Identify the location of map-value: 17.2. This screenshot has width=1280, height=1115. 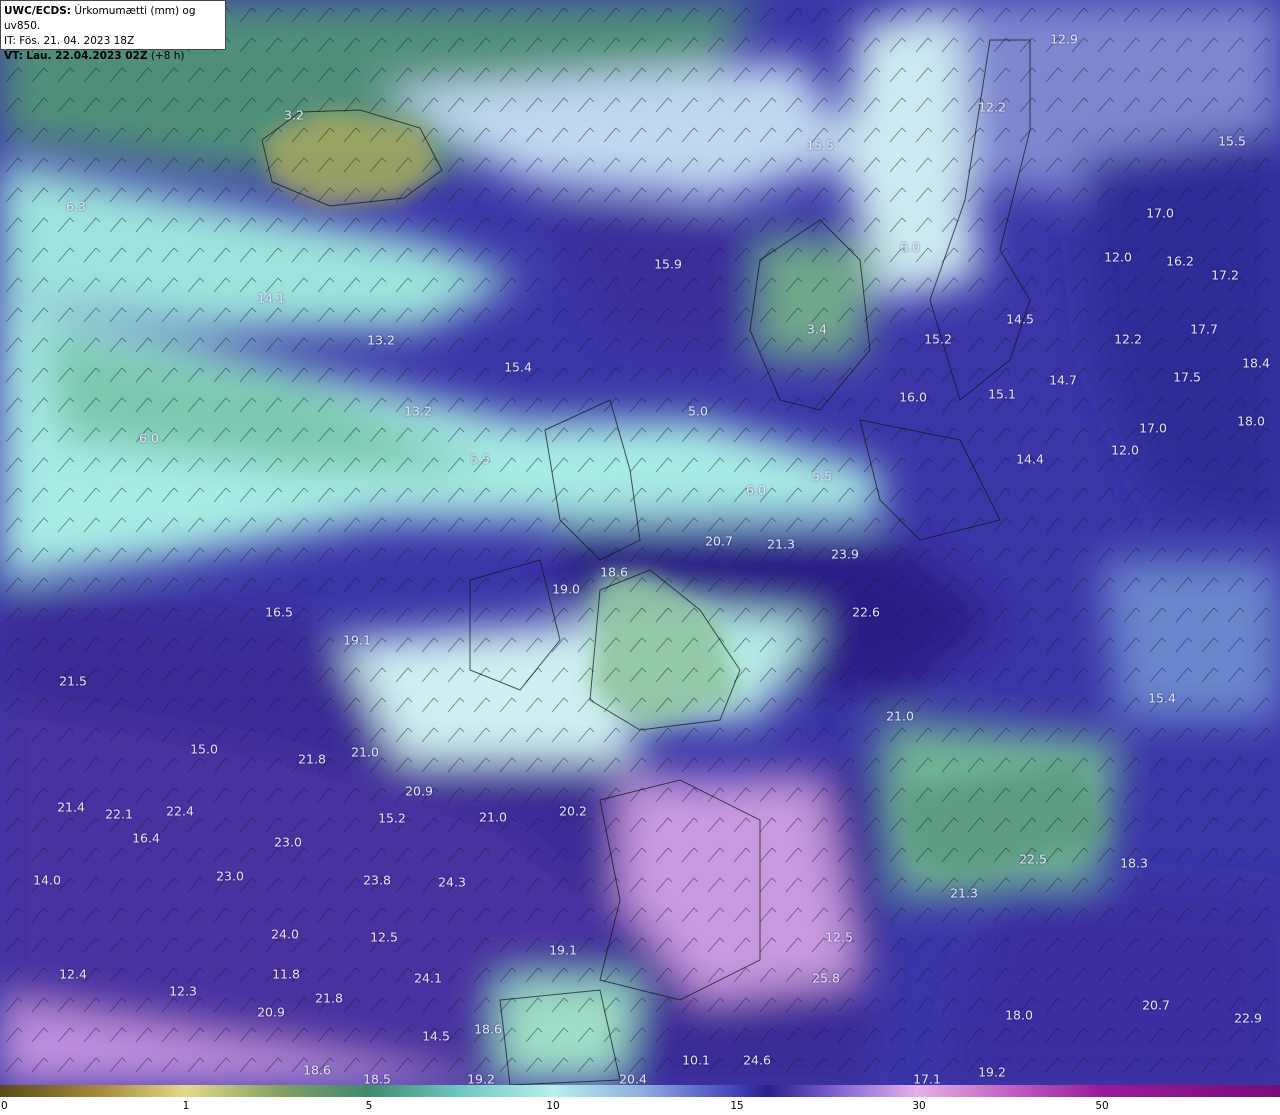
(1225, 275).